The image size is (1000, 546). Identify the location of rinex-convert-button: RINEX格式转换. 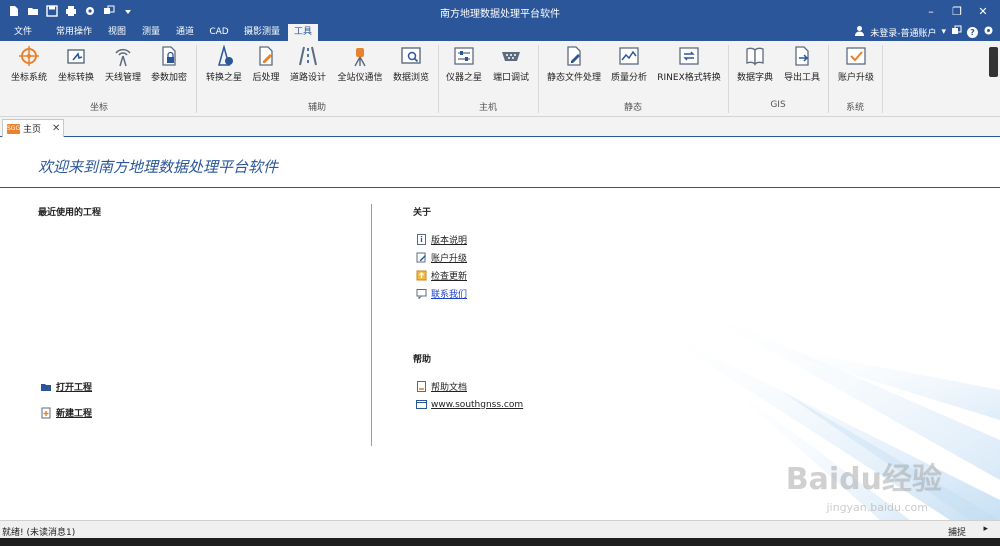
(689, 66).